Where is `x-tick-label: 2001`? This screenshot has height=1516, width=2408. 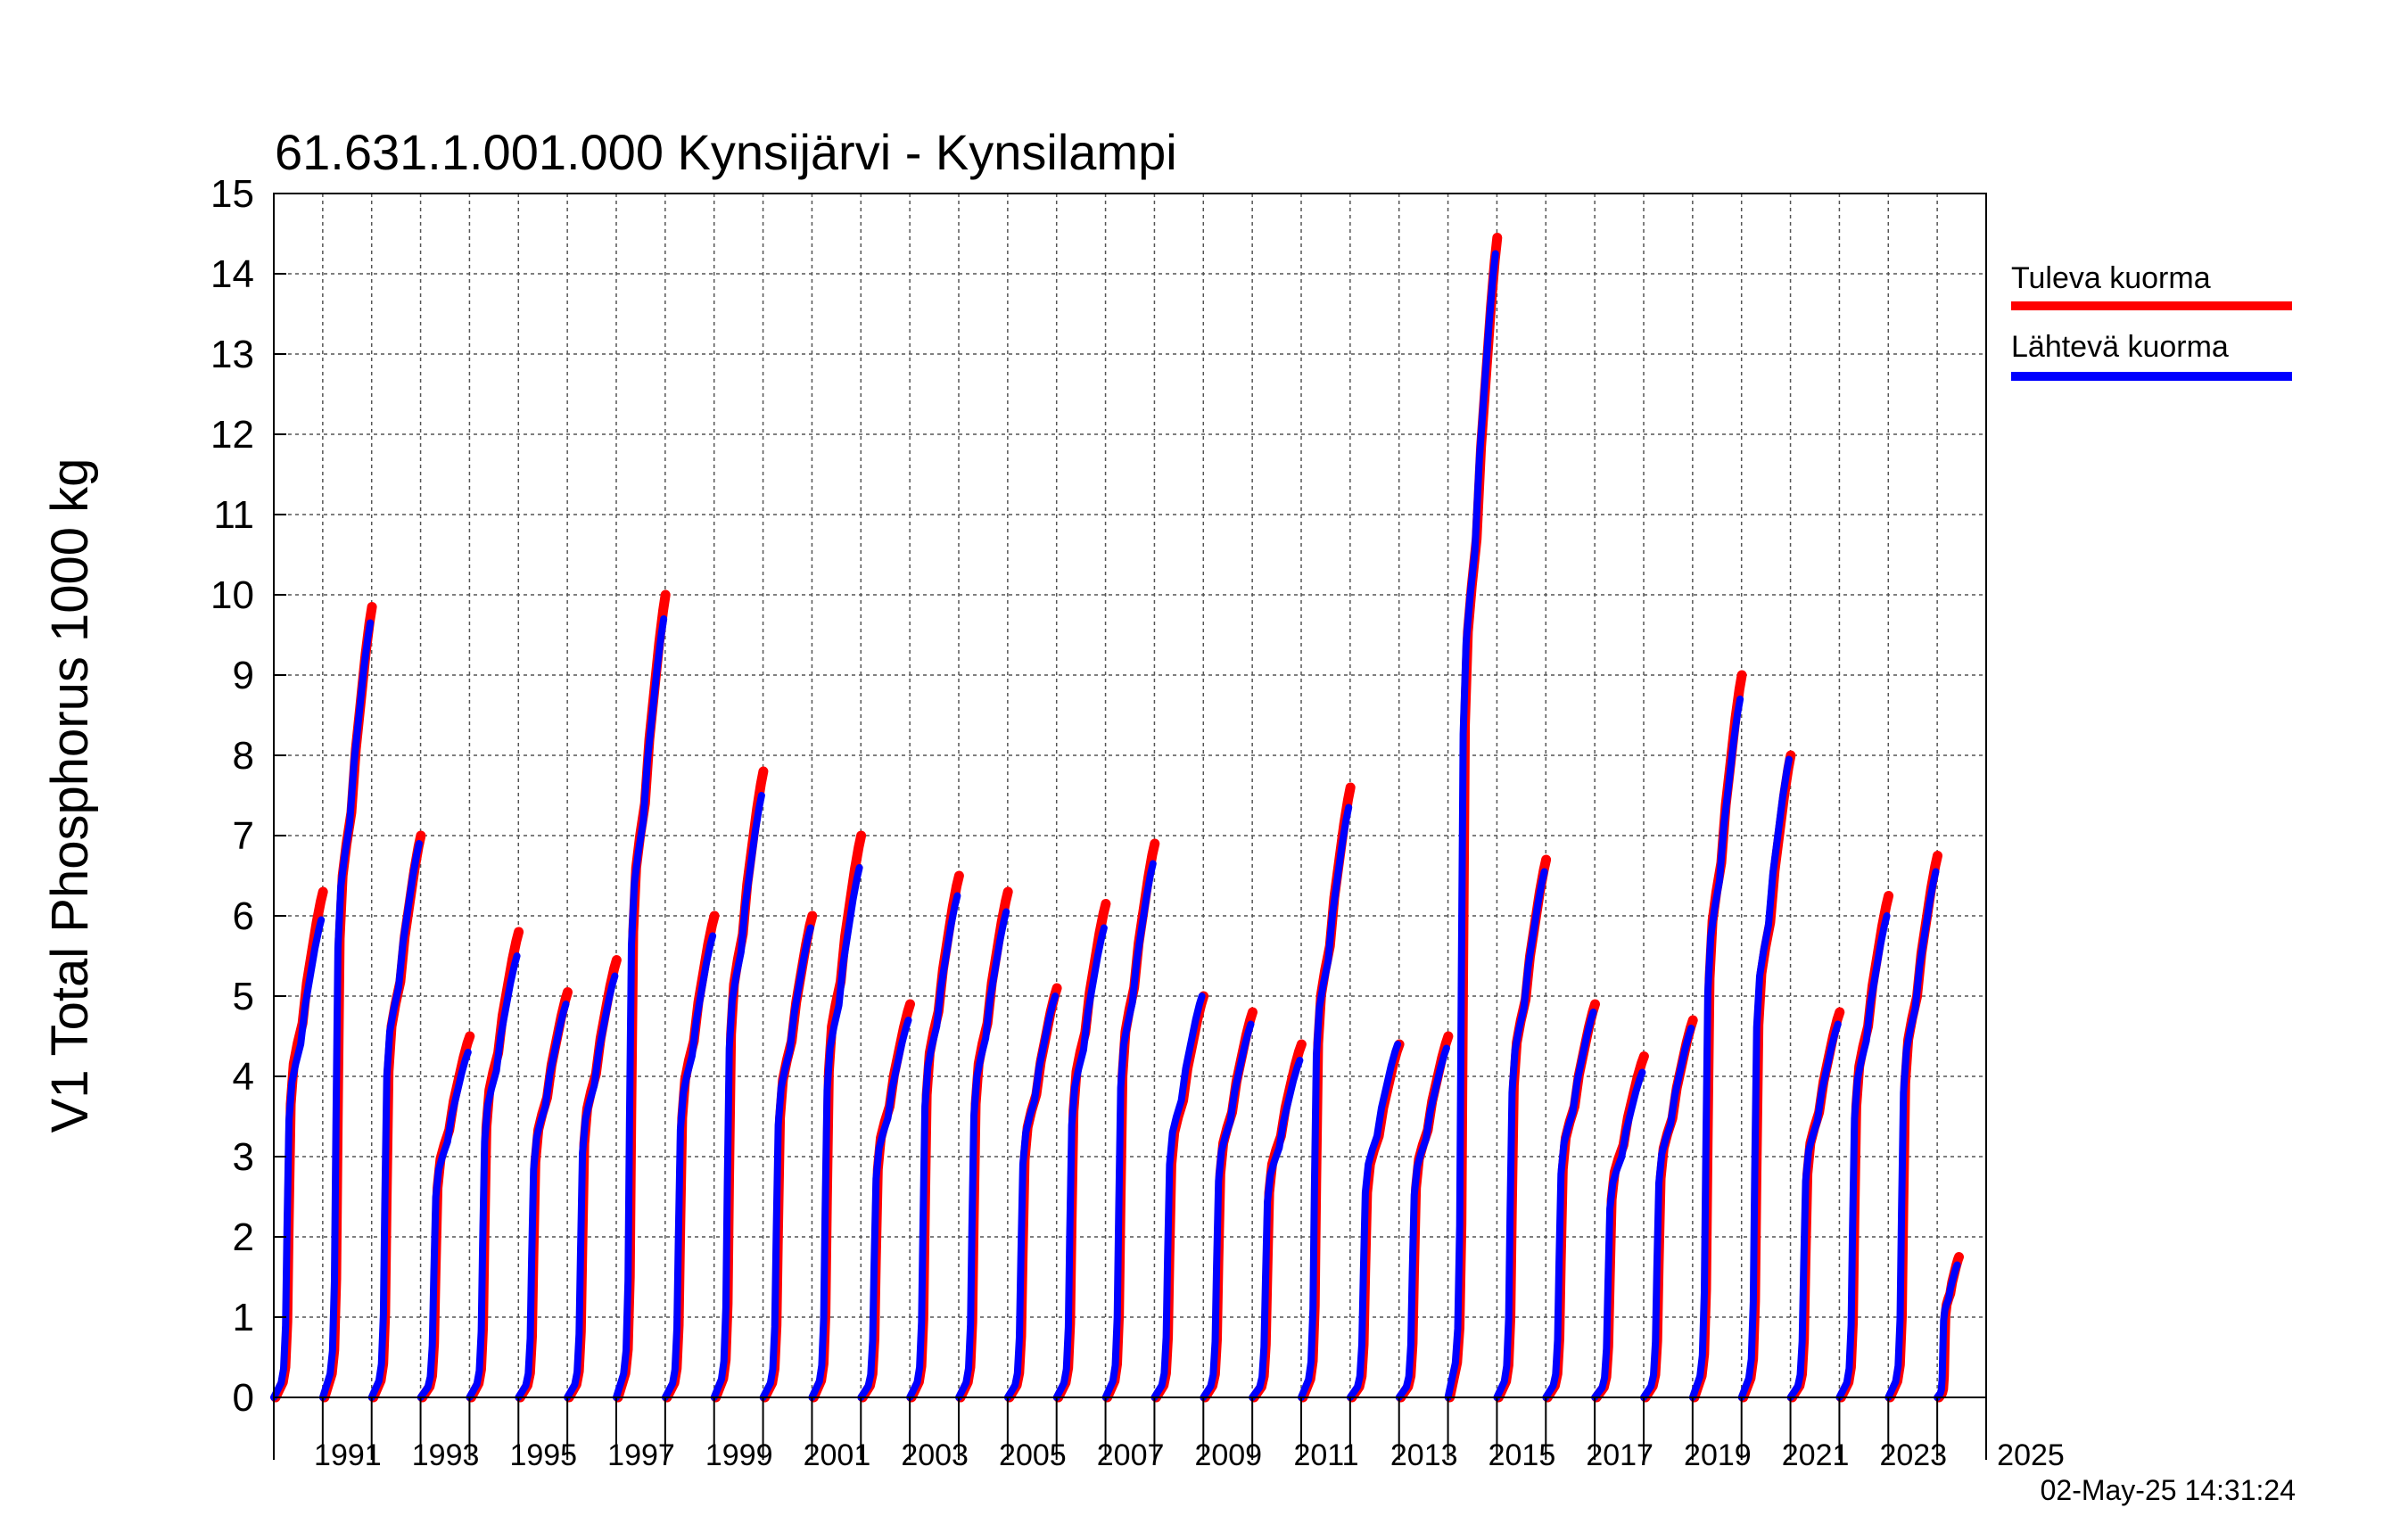
x-tick-label: 2001 is located at coordinates (837, 1455).